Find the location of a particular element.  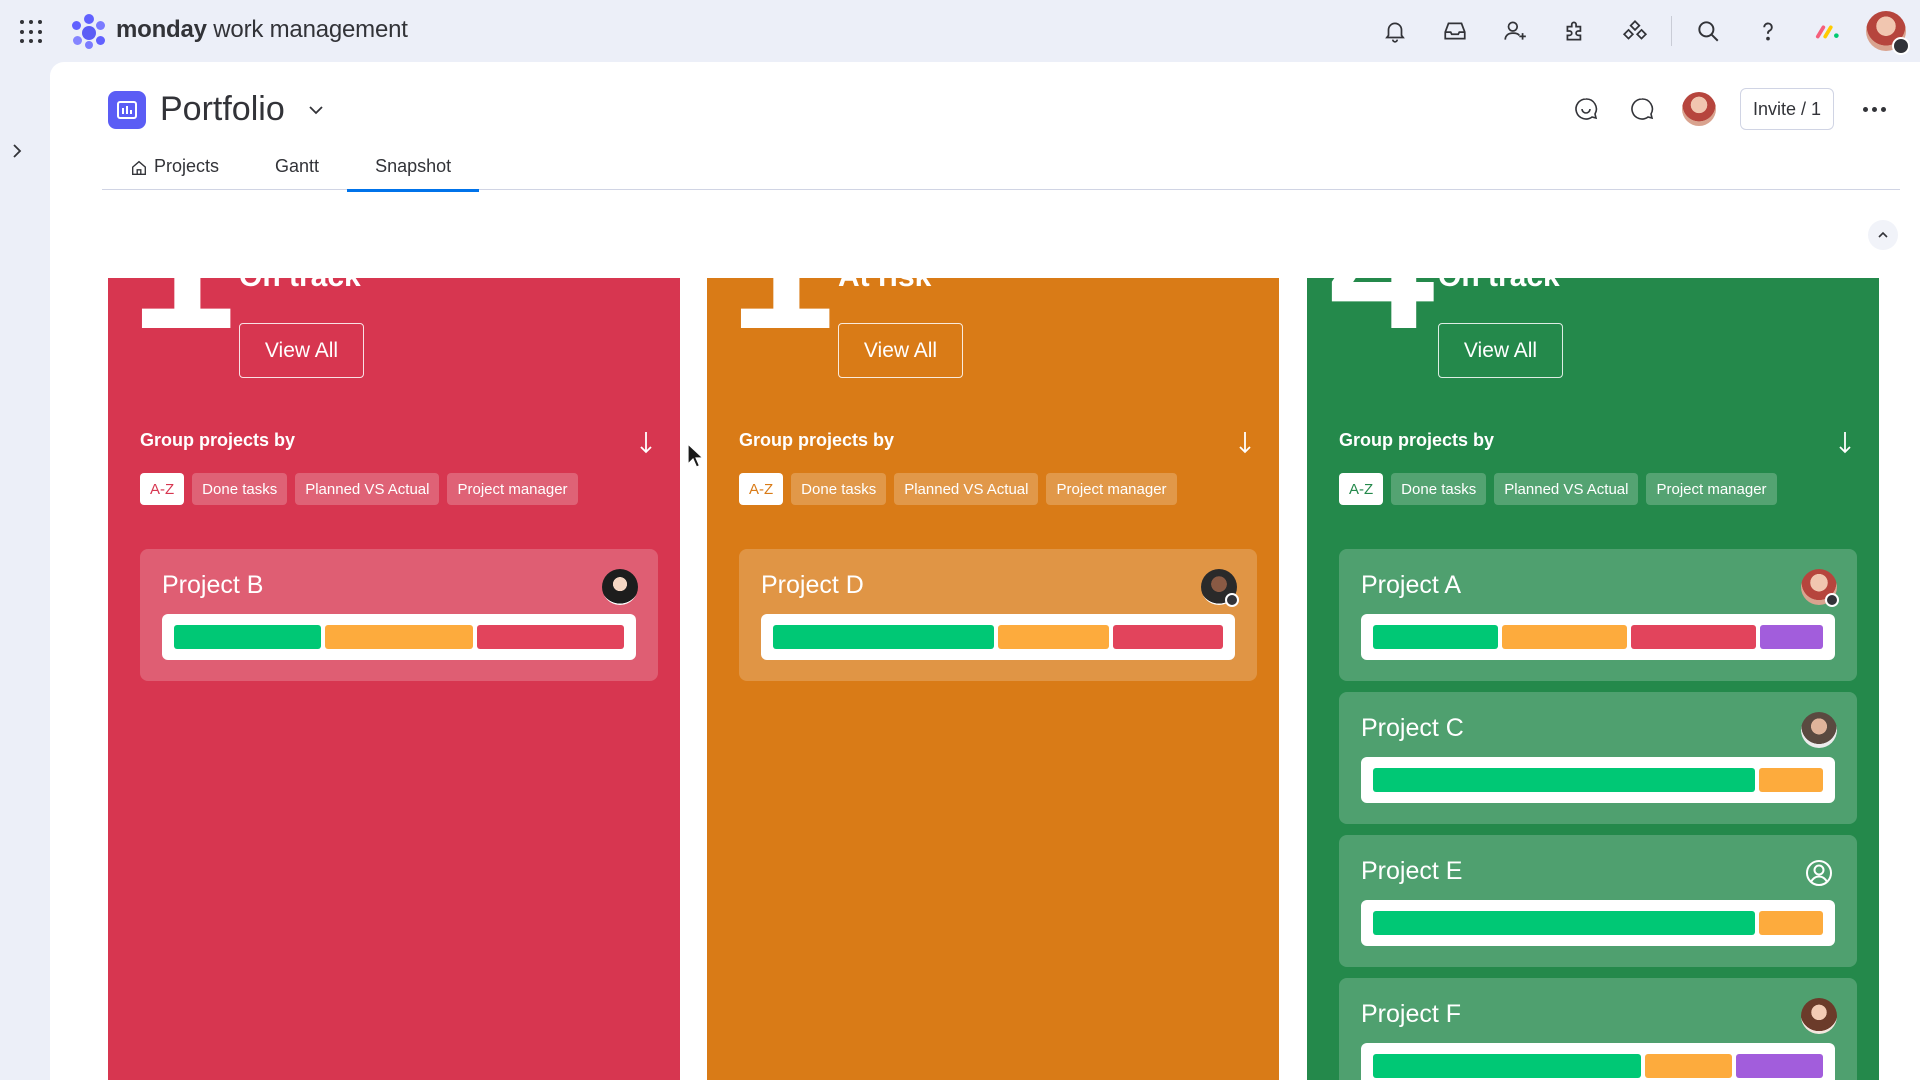

project-name: Project B is located at coordinates (213, 585).